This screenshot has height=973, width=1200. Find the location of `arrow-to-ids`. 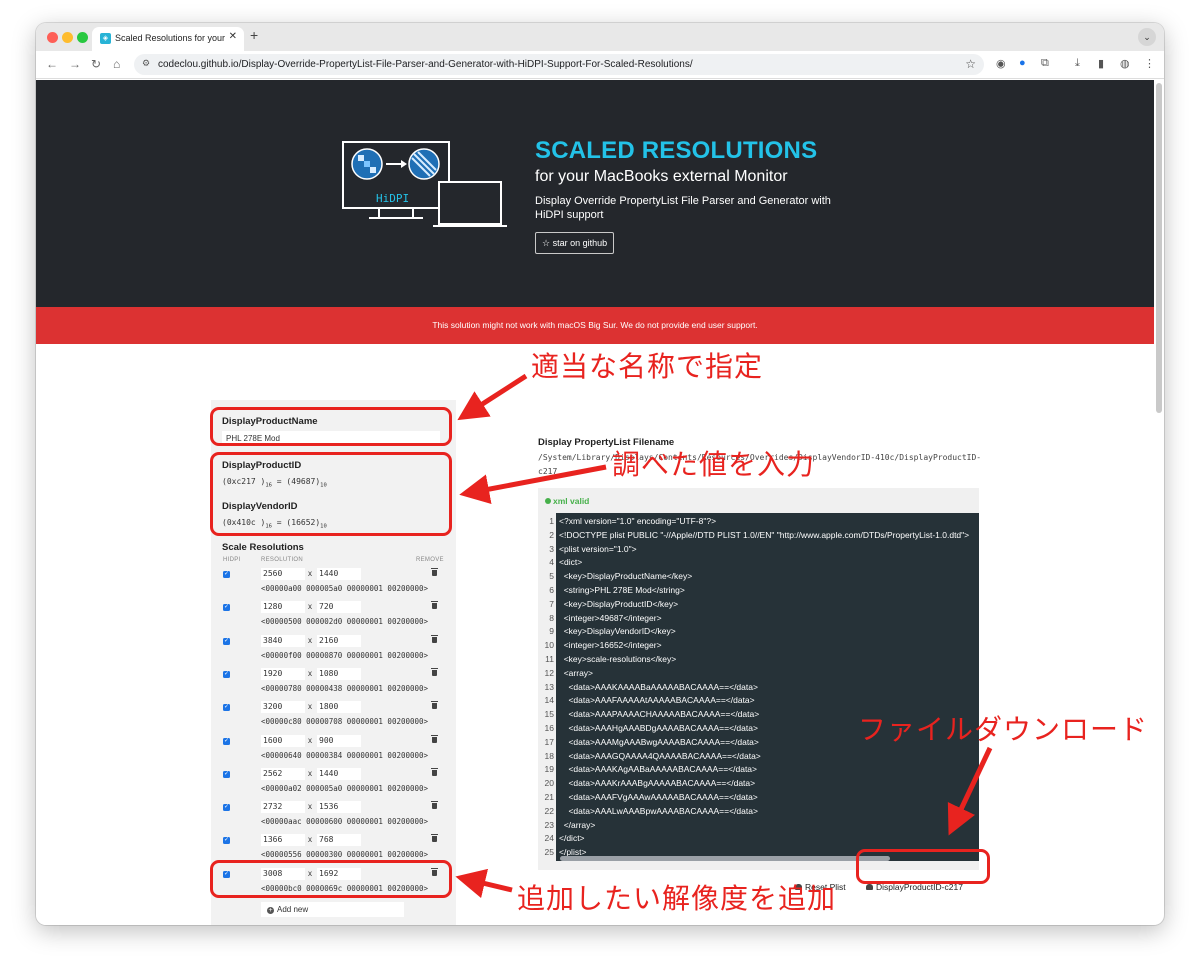

arrow-to-ids is located at coordinates (533, 484).